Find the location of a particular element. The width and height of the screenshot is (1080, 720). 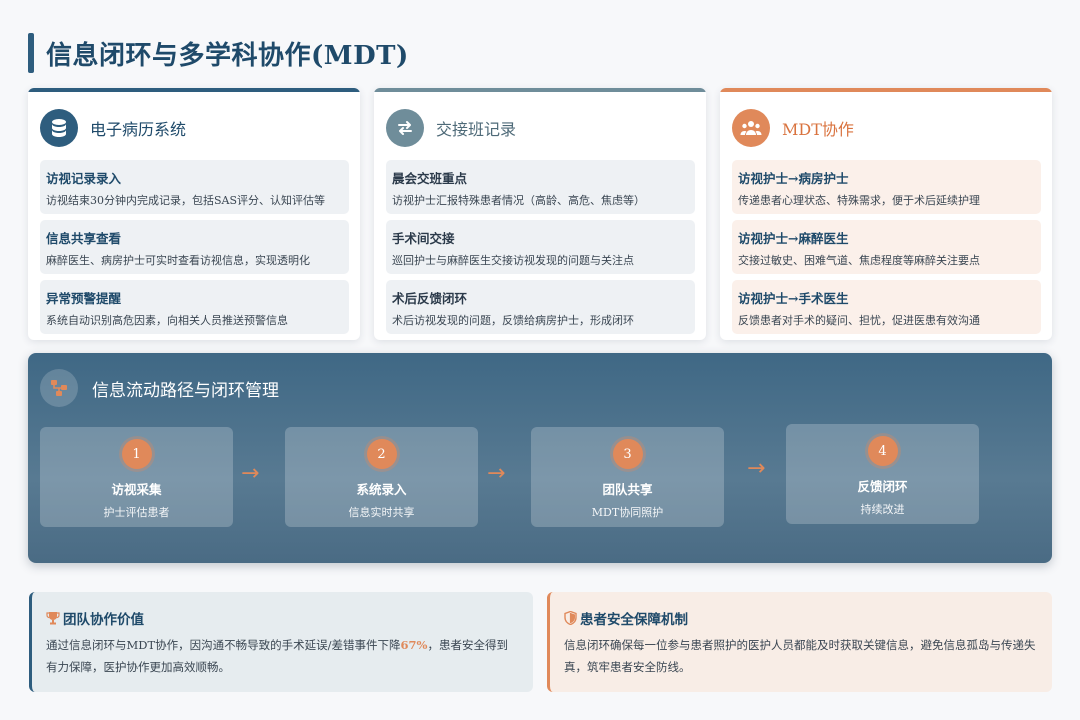

card-header: MDT协作 is located at coordinates (886, 122).